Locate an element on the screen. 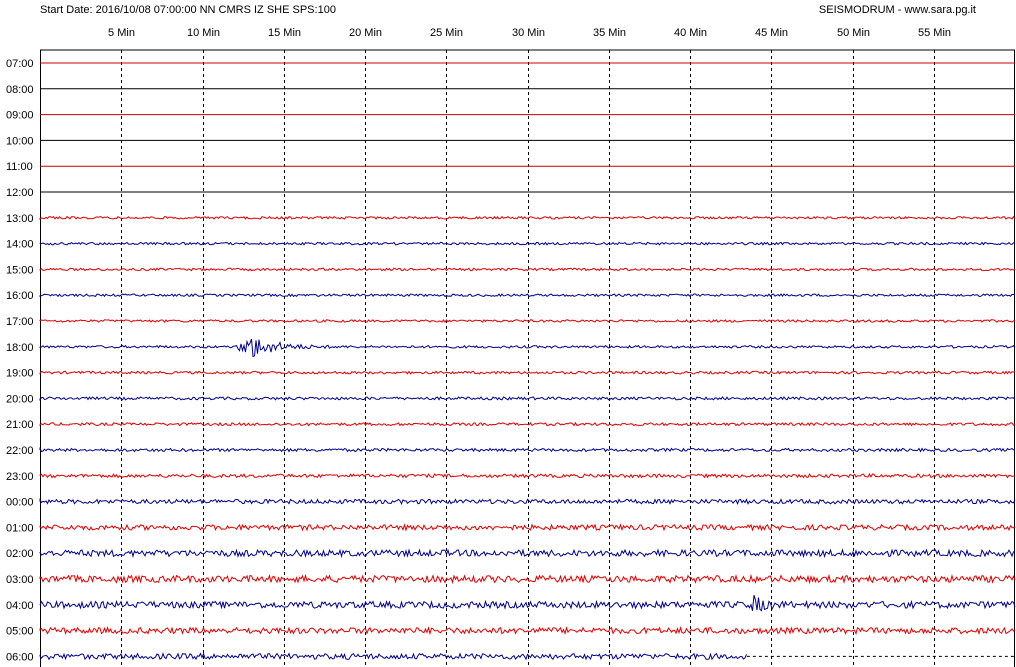 The height and width of the screenshot is (667, 1016). hour-label: 08:00 is located at coordinates (20, 90).